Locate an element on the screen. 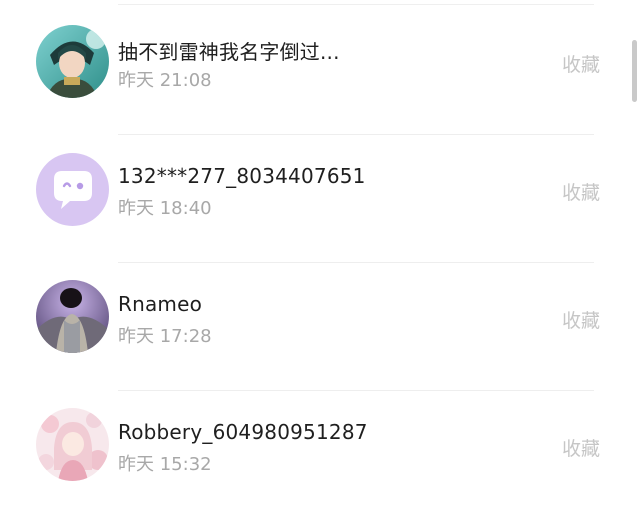  pink-anime-girl-avatar-icon is located at coordinates (72, 444).